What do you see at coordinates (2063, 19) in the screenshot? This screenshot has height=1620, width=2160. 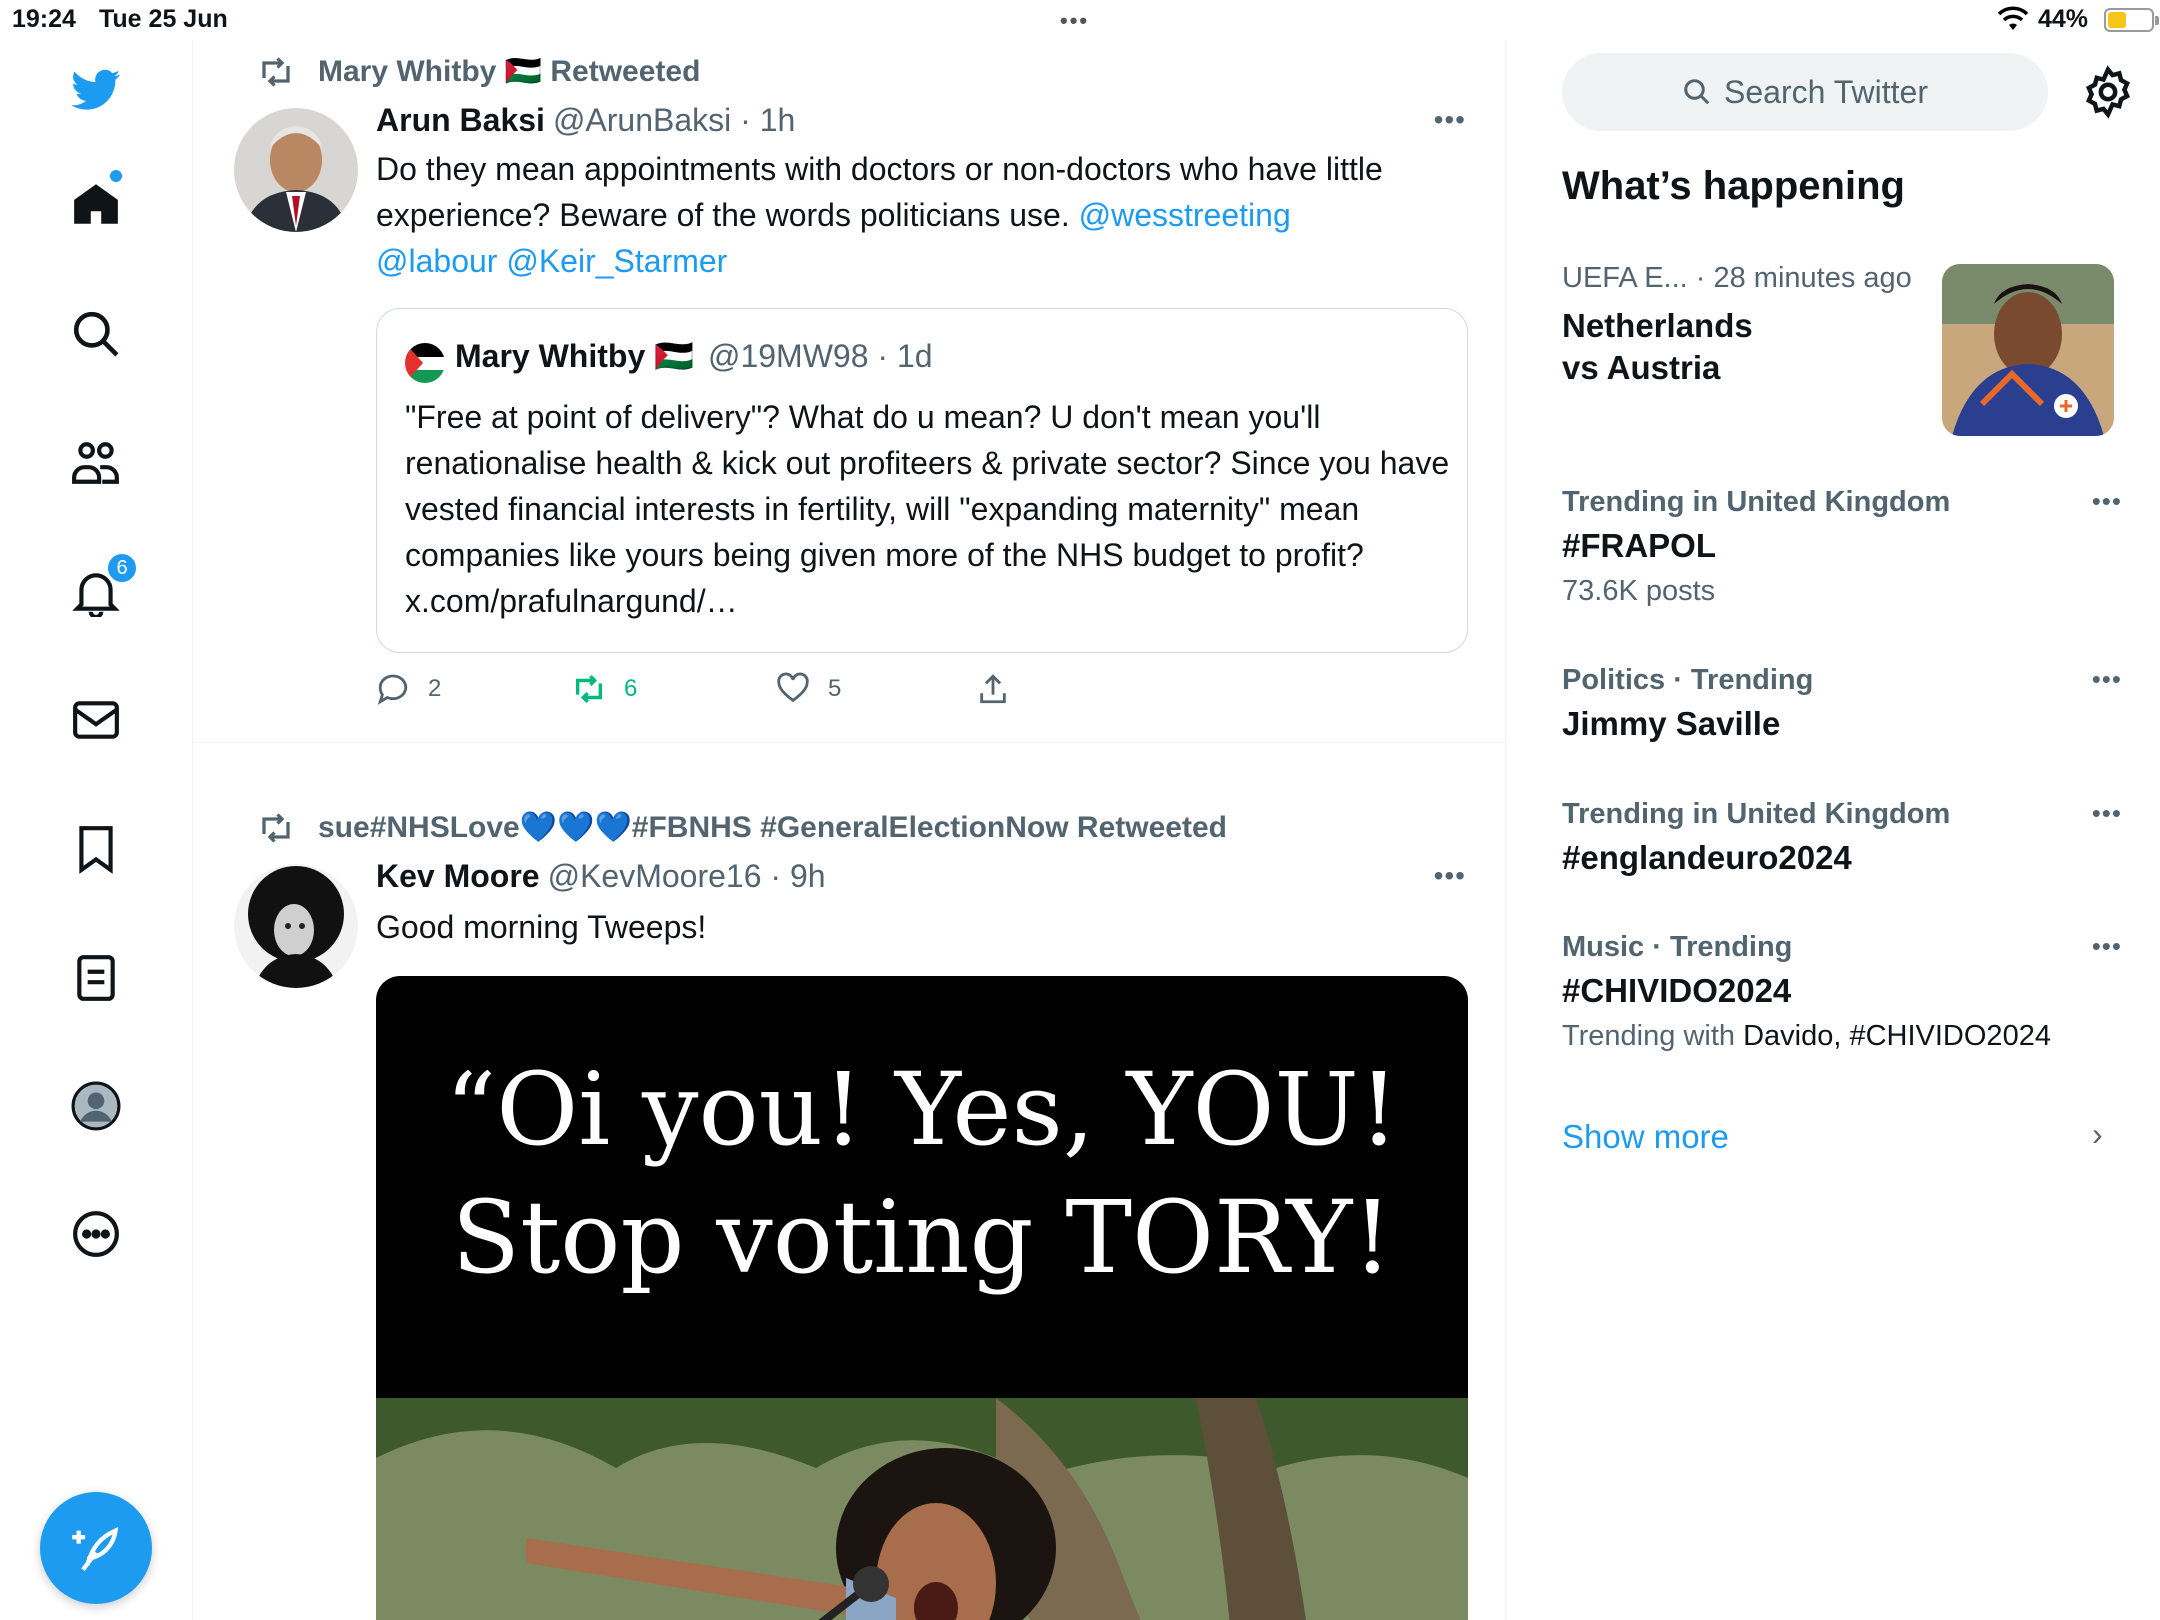 I see `battery-percentage: 44%` at bounding box center [2063, 19].